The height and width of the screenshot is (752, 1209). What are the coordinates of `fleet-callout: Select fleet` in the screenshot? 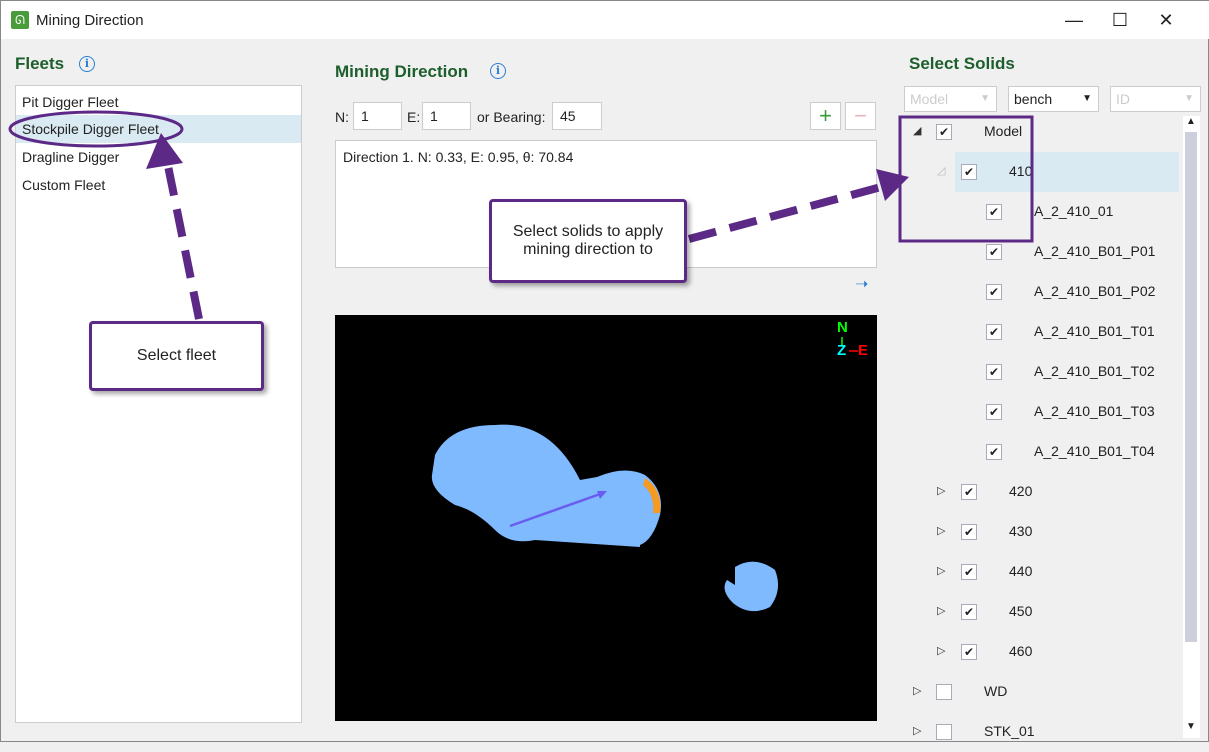 It's located at (176, 356).